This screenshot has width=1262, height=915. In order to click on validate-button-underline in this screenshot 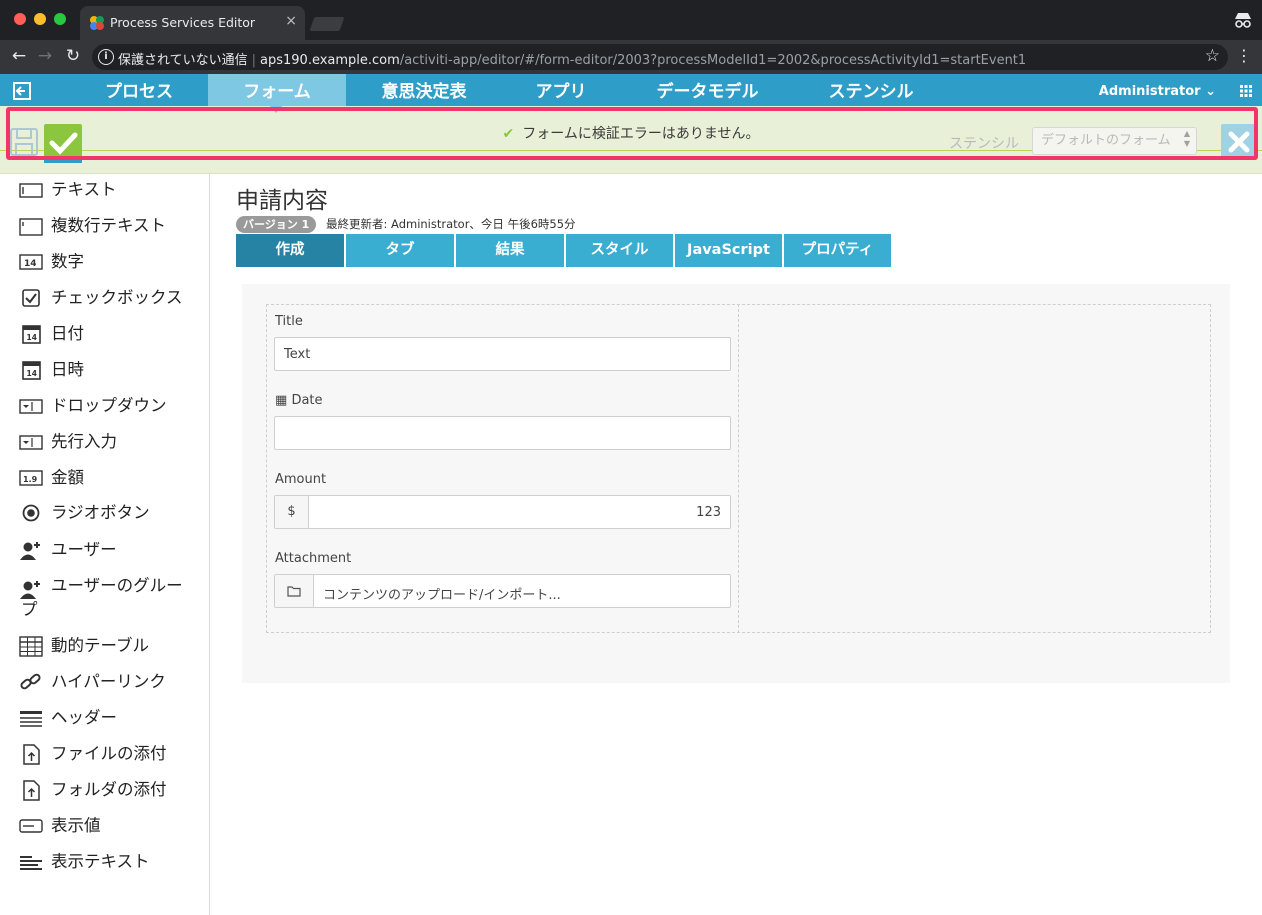, I will do `click(63, 161)`.